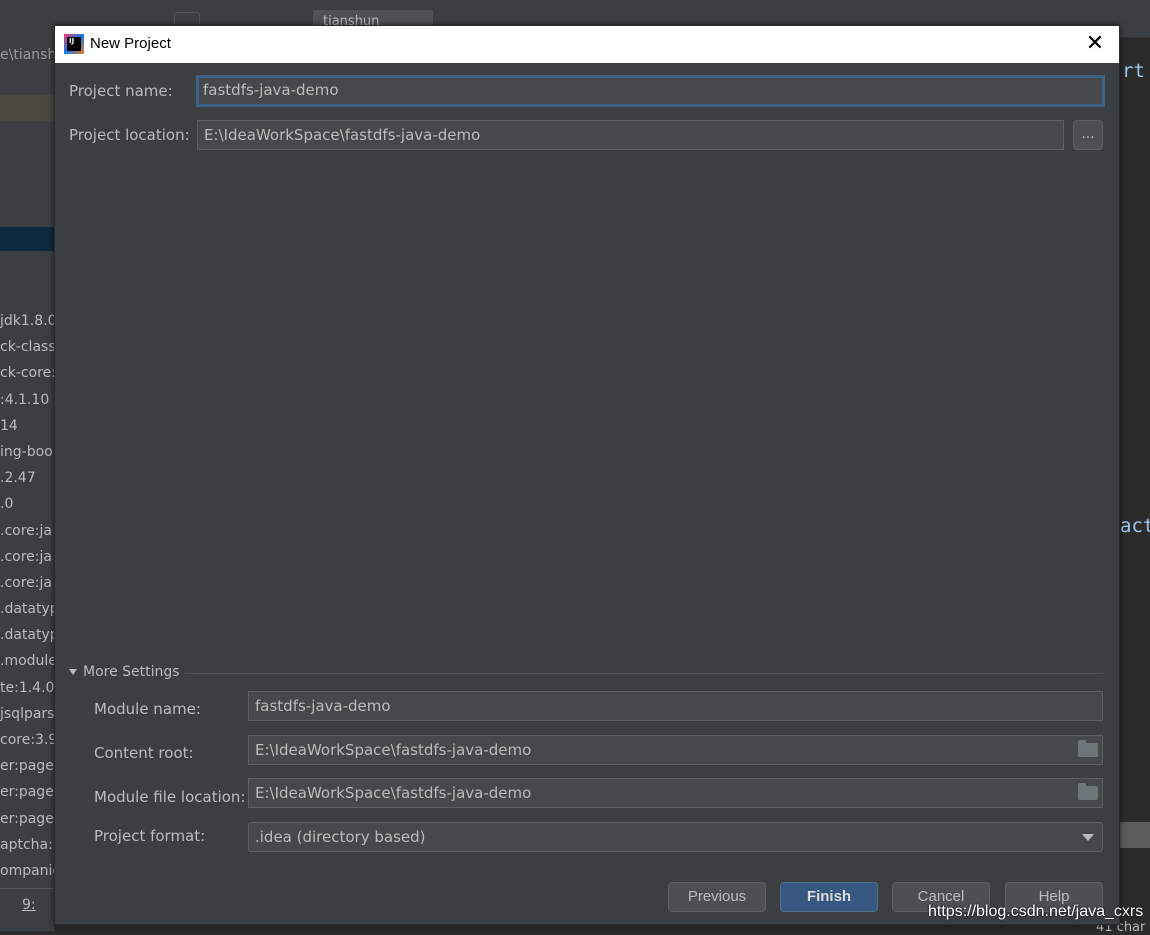  Describe the element at coordinates (27, 504) in the screenshot. I see `tree-item: .0` at that location.